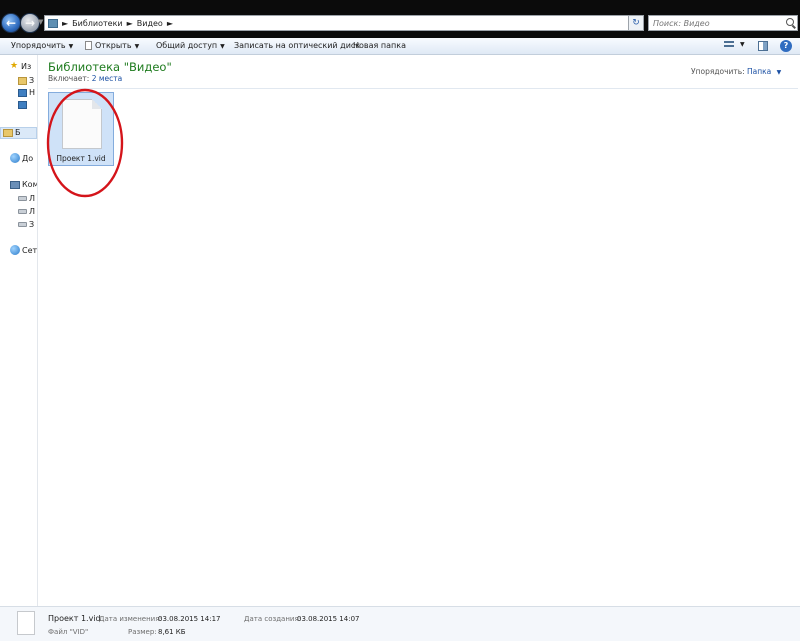 Image resolution: width=800 pixels, height=641 pixels. What do you see at coordinates (423, 88) in the screenshot?
I see `divider` at bounding box center [423, 88].